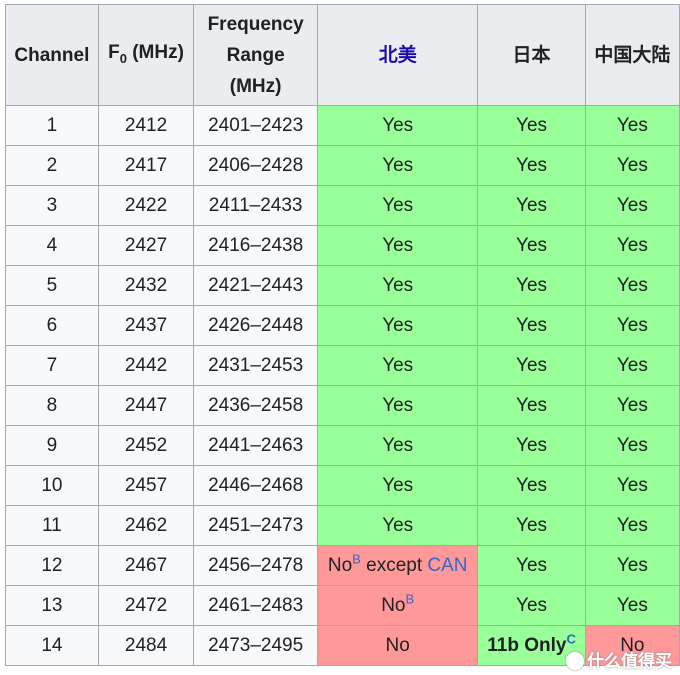 The width and height of the screenshot is (680, 675). I want to click on cell-range: 2421–2443, so click(256, 285).